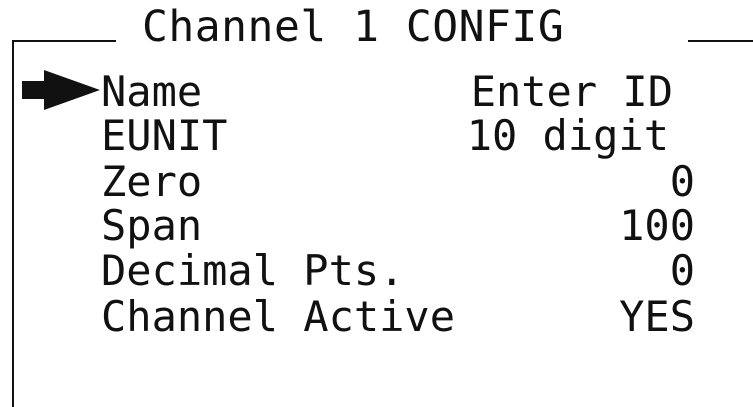 The image size is (753, 407). I want to click on menu-item-span-label: Span, so click(151, 226).